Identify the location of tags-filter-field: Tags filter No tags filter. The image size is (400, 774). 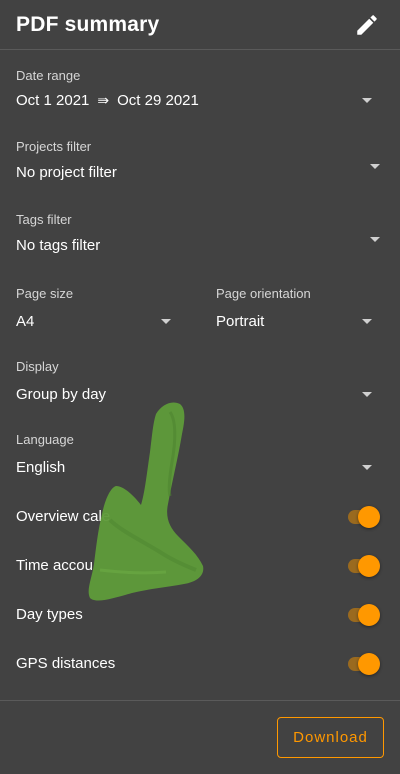
(200, 236).